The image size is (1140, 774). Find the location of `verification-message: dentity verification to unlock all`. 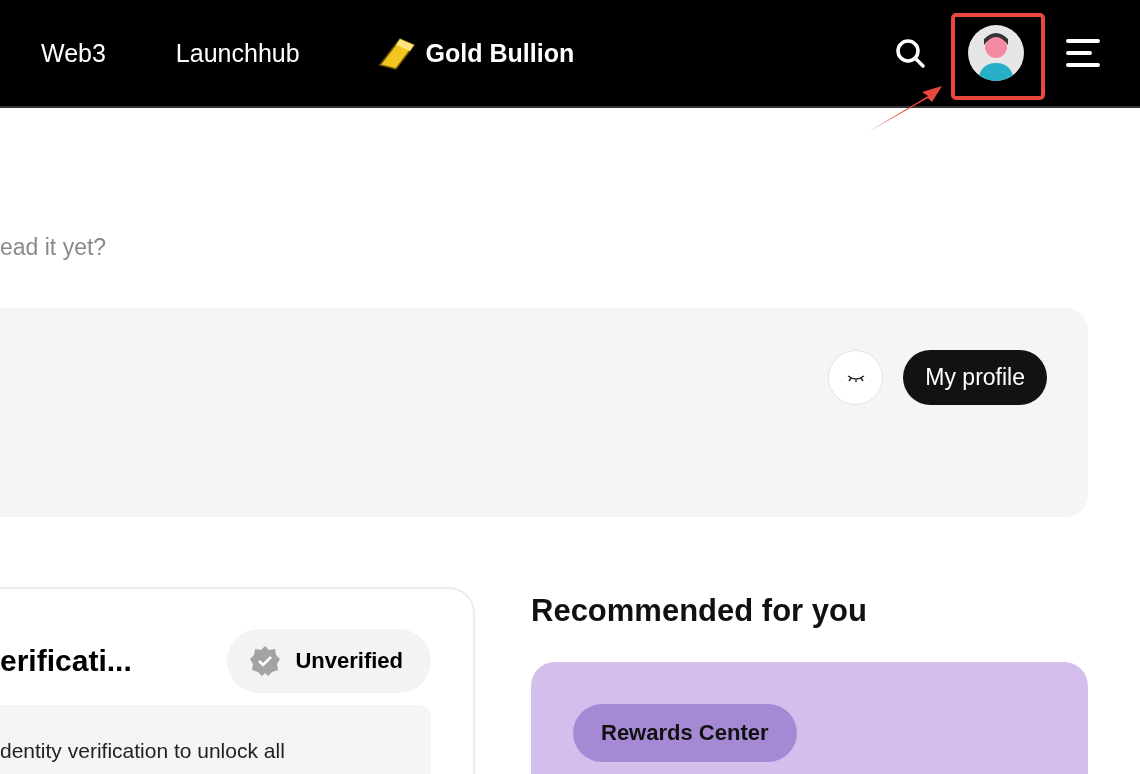

verification-message: dentity verification to unlock all is located at coordinates (215, 739).